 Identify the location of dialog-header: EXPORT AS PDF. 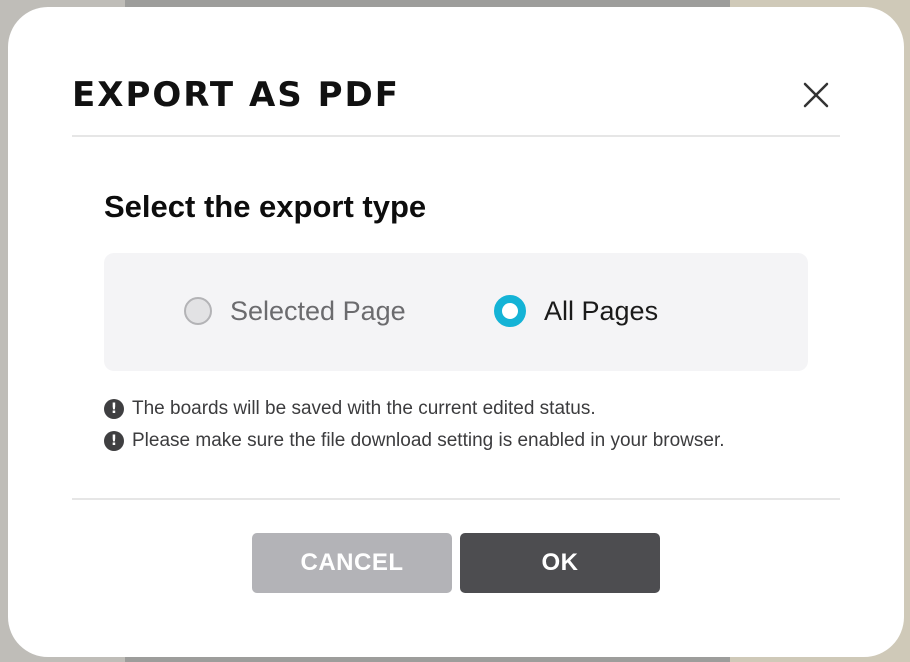
(456, 104).